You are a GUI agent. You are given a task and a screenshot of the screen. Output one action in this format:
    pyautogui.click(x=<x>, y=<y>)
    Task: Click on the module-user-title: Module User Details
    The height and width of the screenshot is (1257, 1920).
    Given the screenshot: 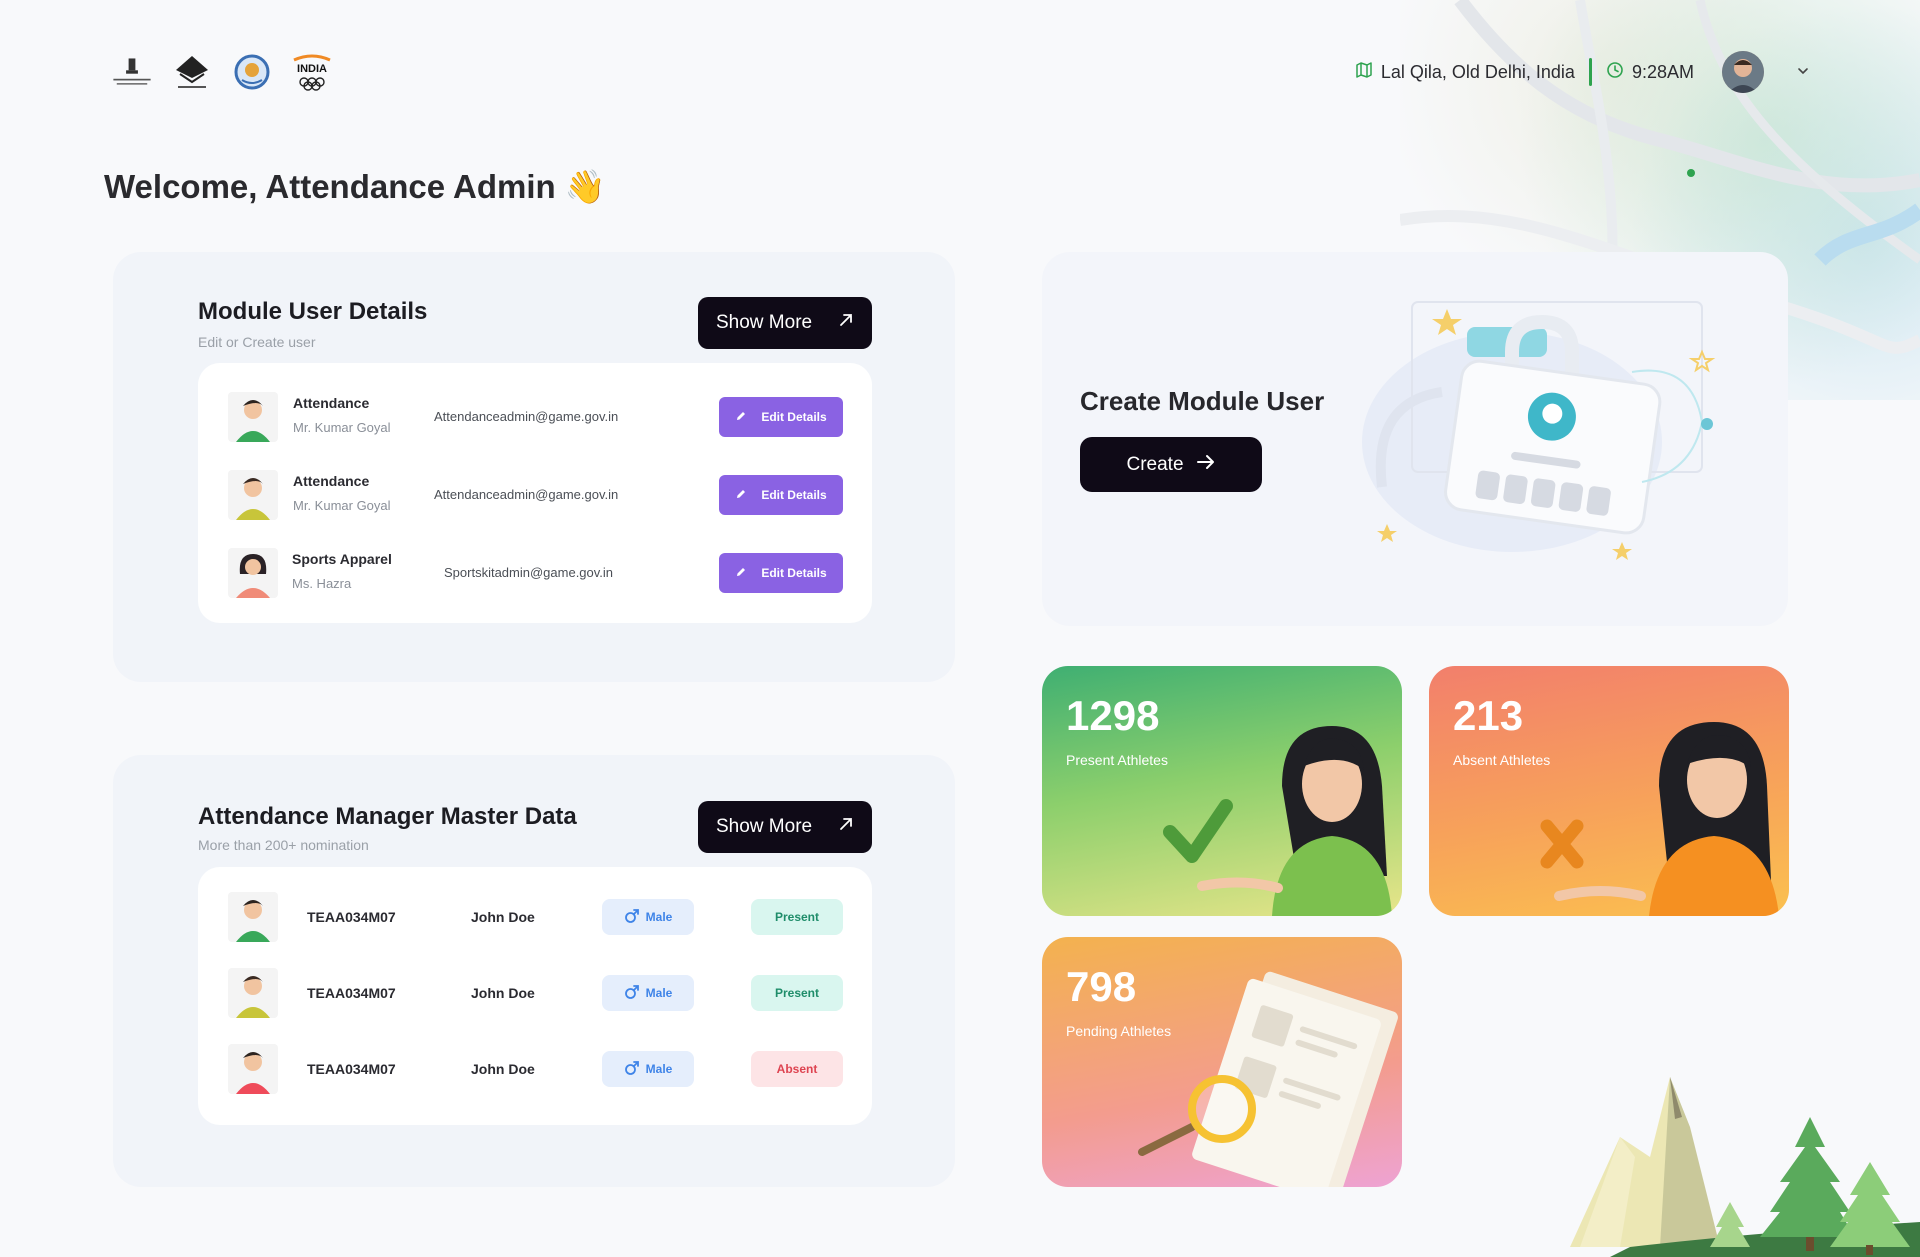 What is the action you would take?
    pyautogui.click(x=313, y=311)
    